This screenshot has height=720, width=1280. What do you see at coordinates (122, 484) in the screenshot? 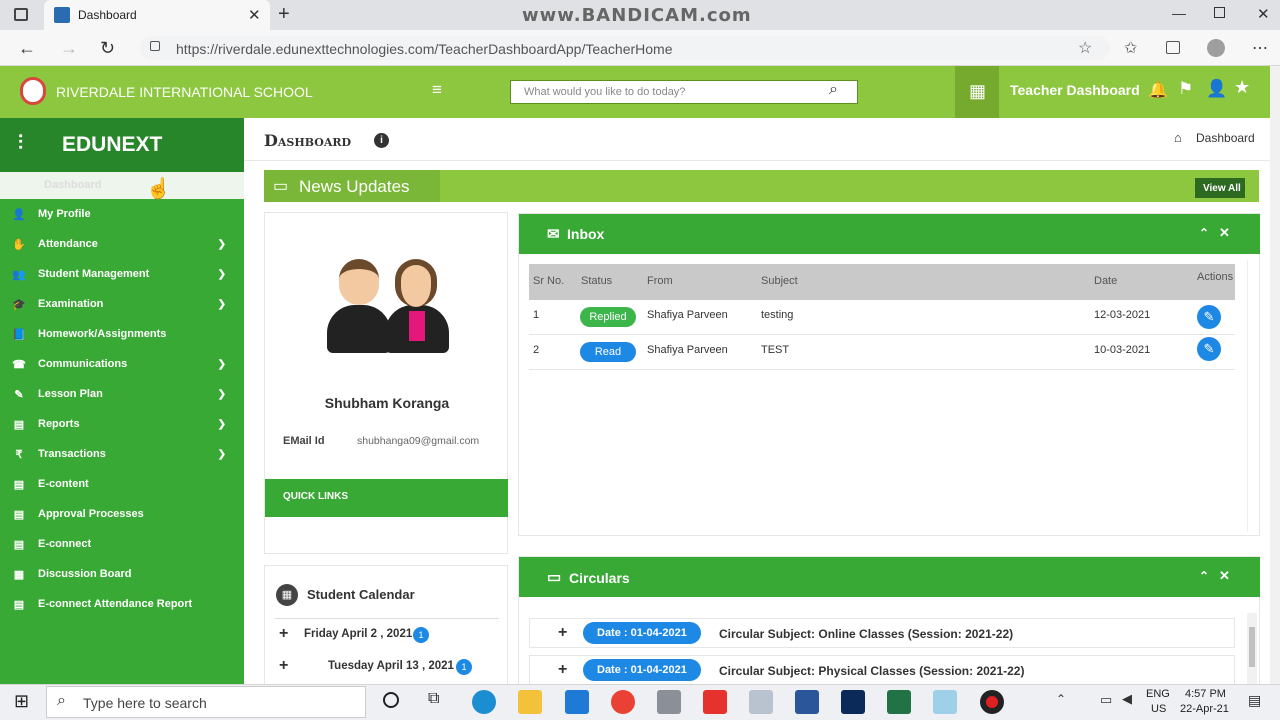
I see `sidebar-item-e-content: ▤ E-content` at bounding box center [122, 484].